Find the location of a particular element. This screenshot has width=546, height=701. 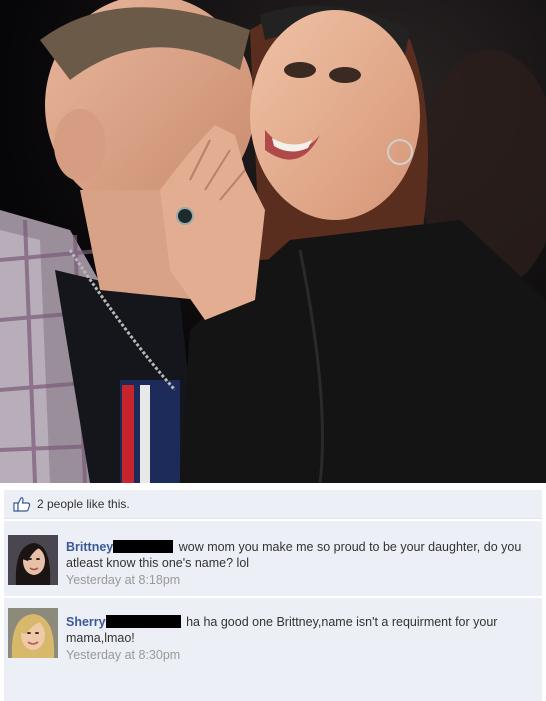

comment-timestamp: Yesterday at 8:18pm is located at coordinates (299, 580).